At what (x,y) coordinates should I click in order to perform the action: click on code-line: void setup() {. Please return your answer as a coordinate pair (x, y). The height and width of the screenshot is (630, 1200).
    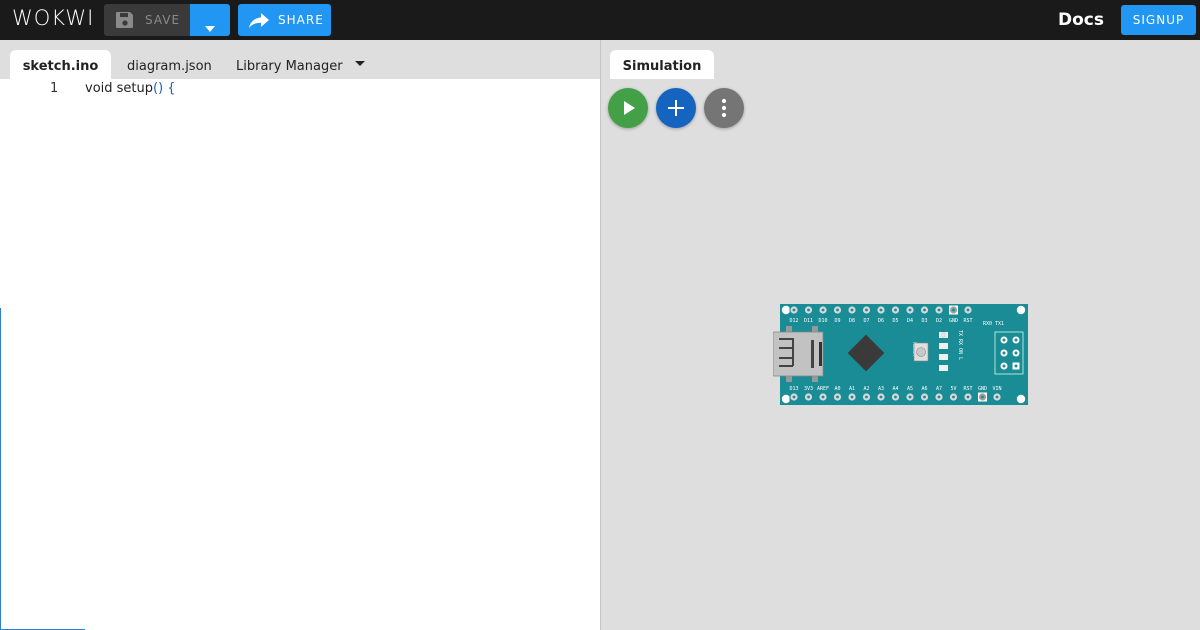
    Looking at the image, I should click on (130, 88).